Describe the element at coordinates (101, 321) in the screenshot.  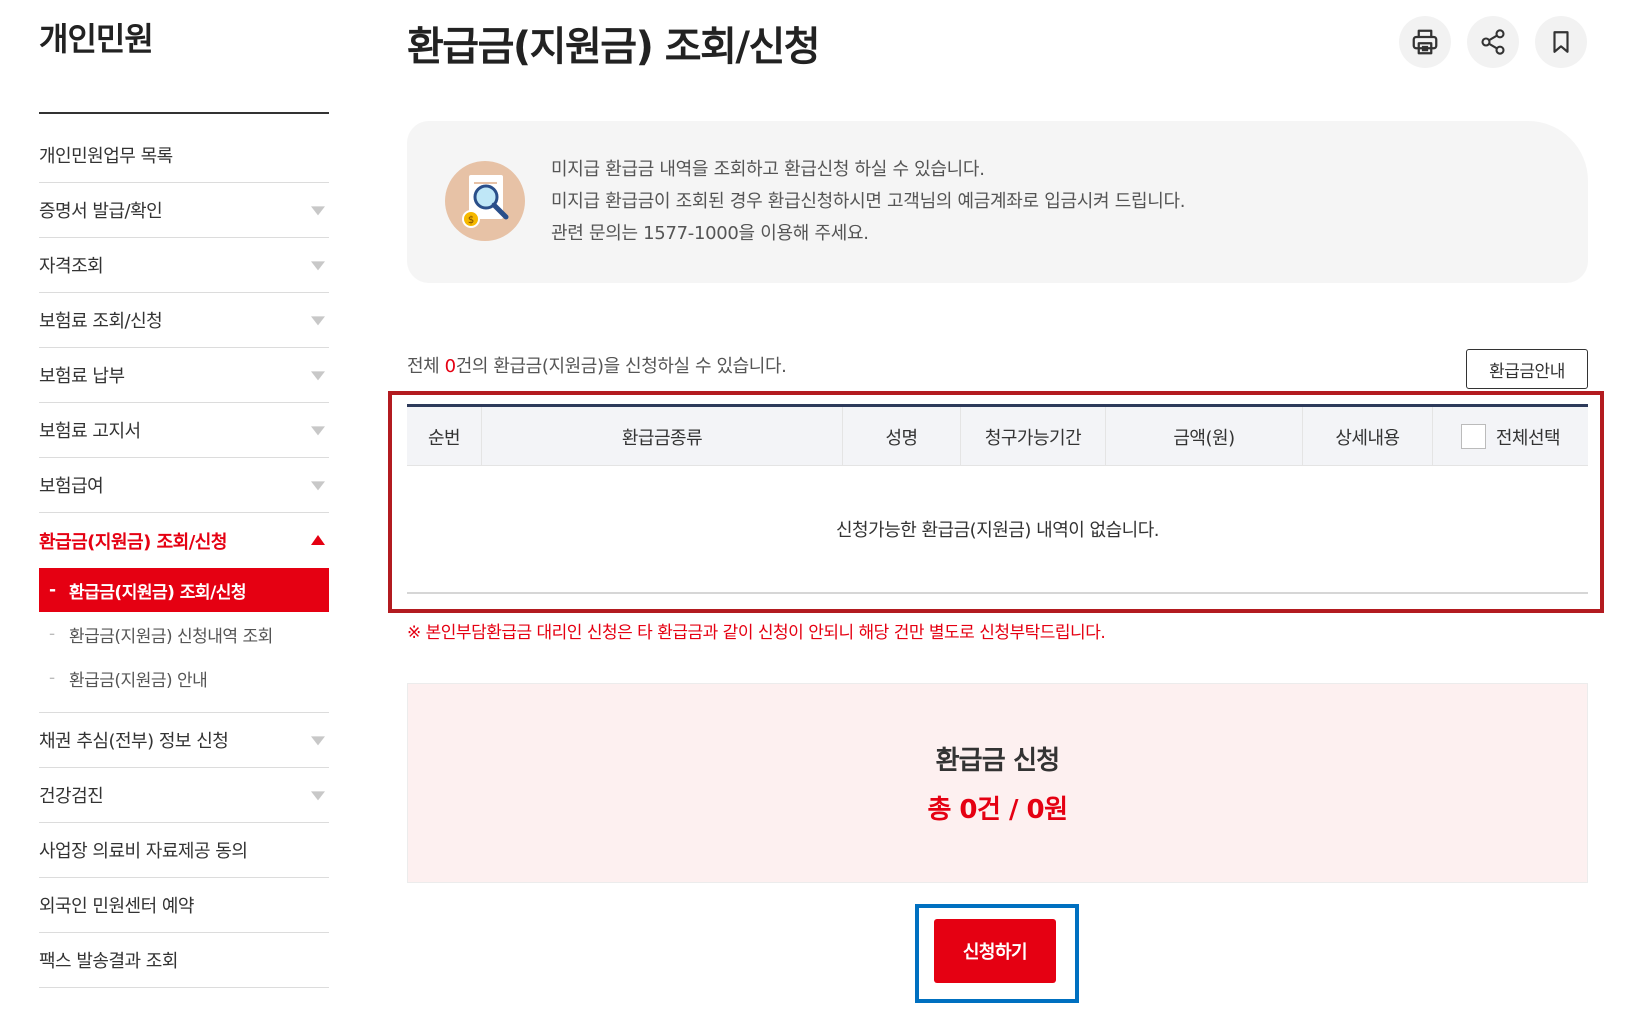
I see `sidebar-item-label: 보험료 조회/신청` at that location.